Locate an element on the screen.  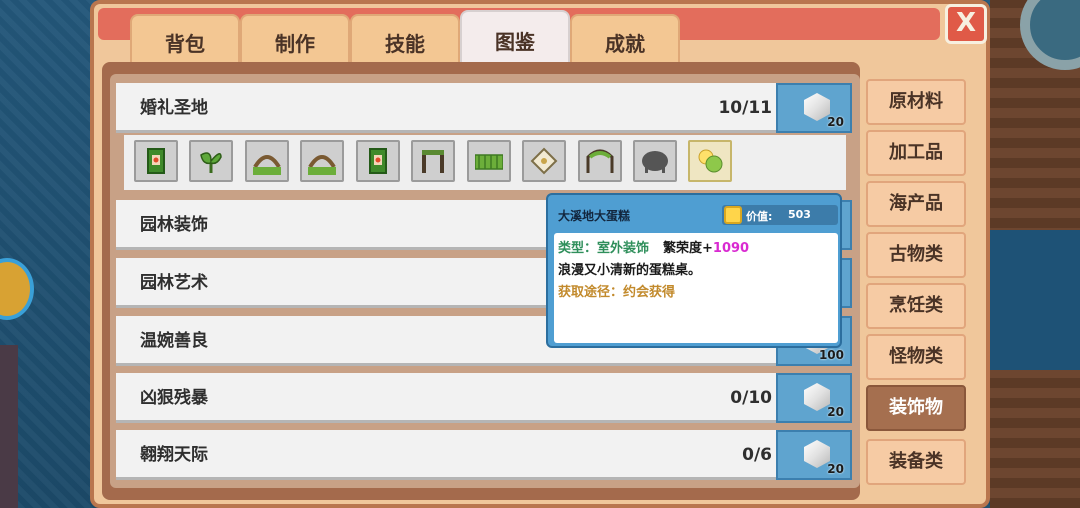
item-source: 获取途径：约会获得 is located at coordinates (617, 292).